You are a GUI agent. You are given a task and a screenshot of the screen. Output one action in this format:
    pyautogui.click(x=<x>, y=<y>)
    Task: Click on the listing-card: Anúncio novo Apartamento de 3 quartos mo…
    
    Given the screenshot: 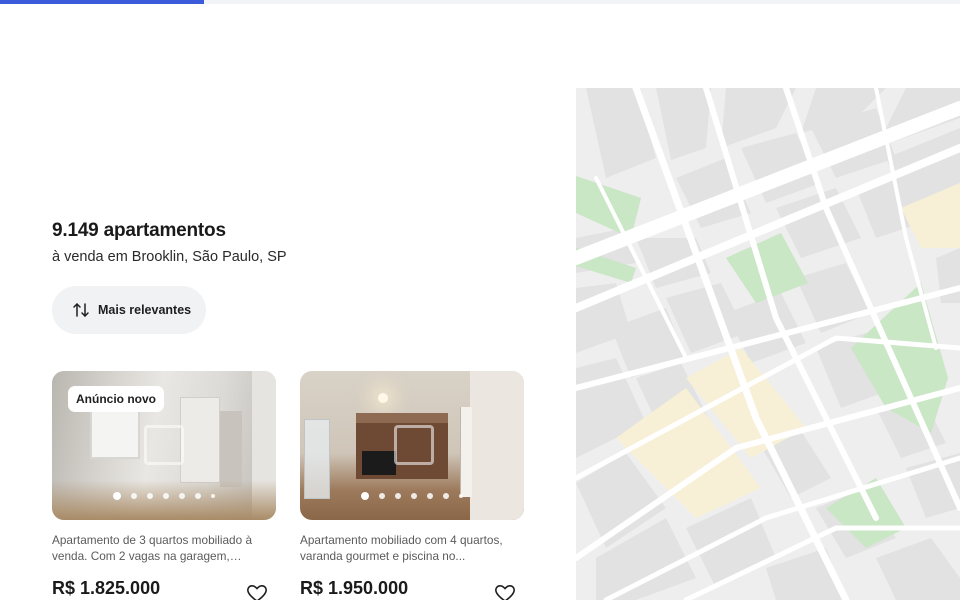 What is the action you would take?
    pyautogui.click(x=164, y=485)
    